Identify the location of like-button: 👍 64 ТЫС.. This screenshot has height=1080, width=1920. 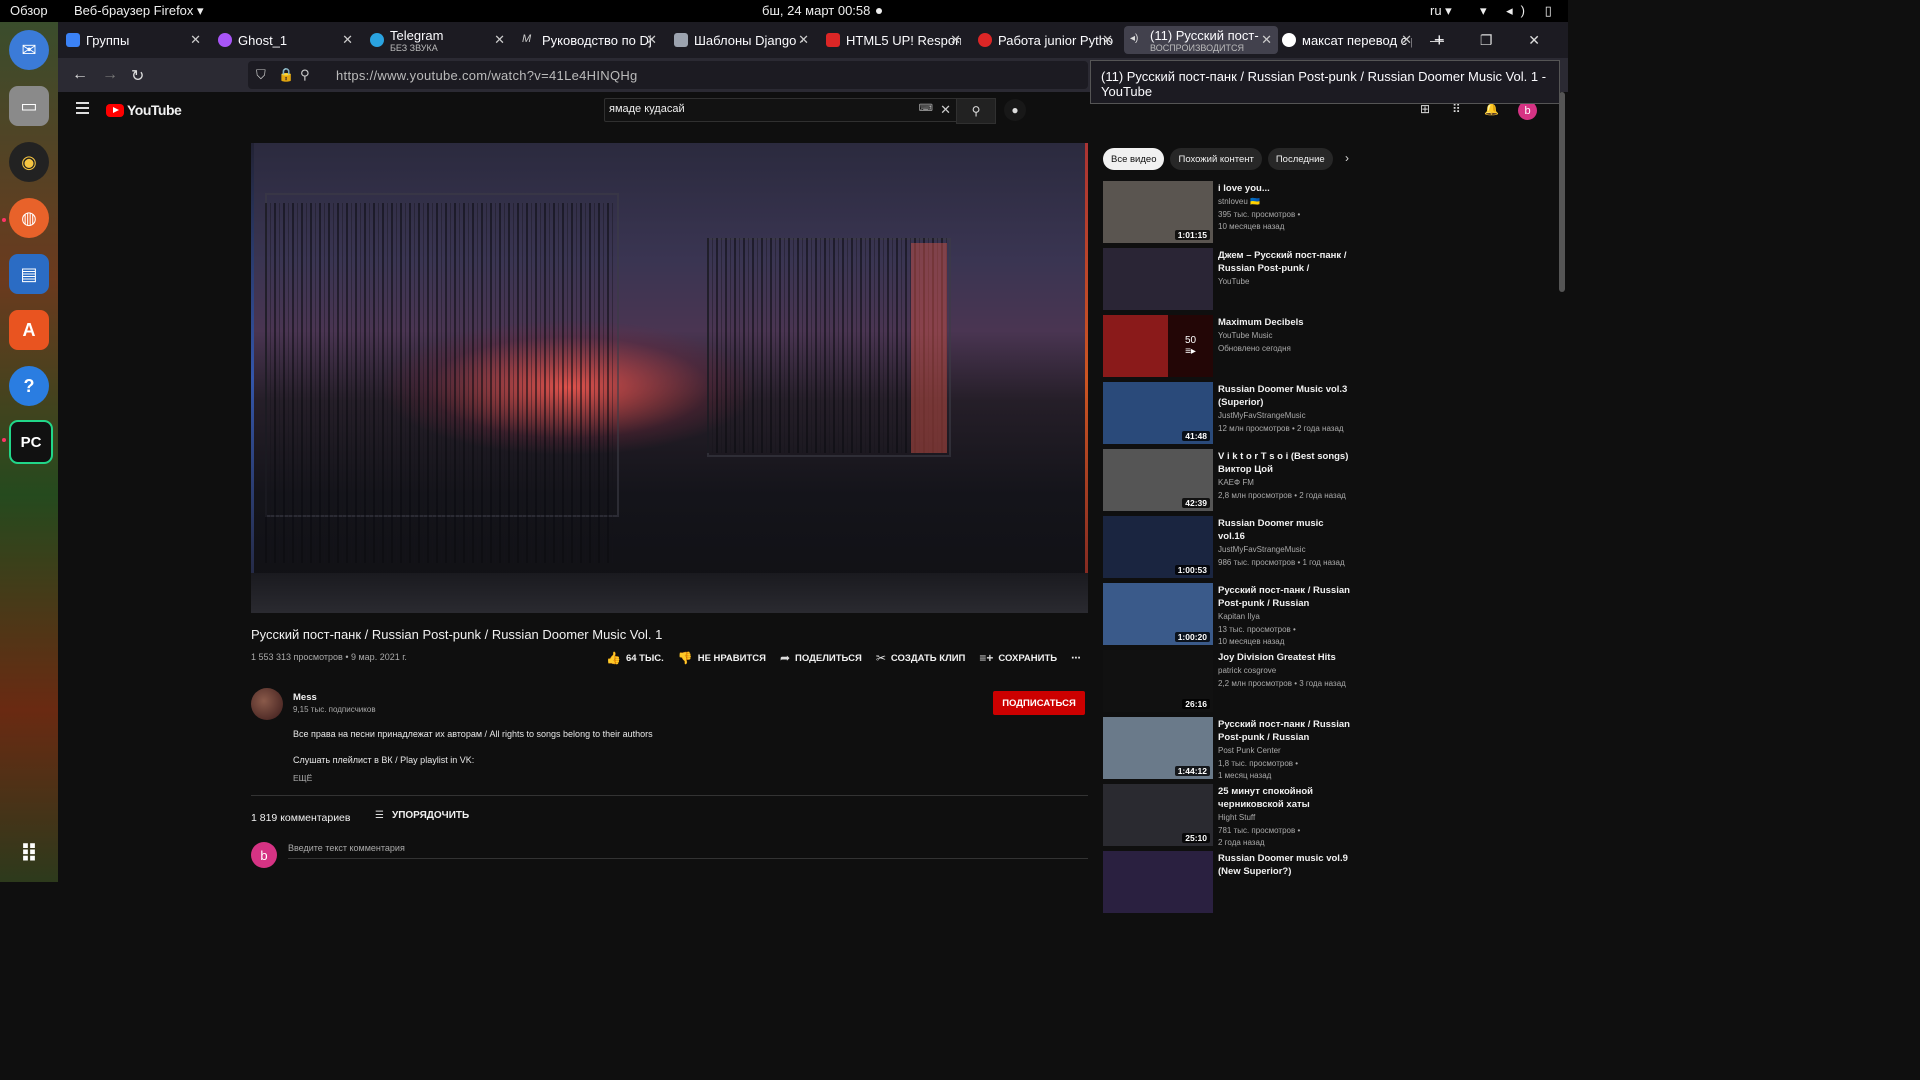
(635, 658).